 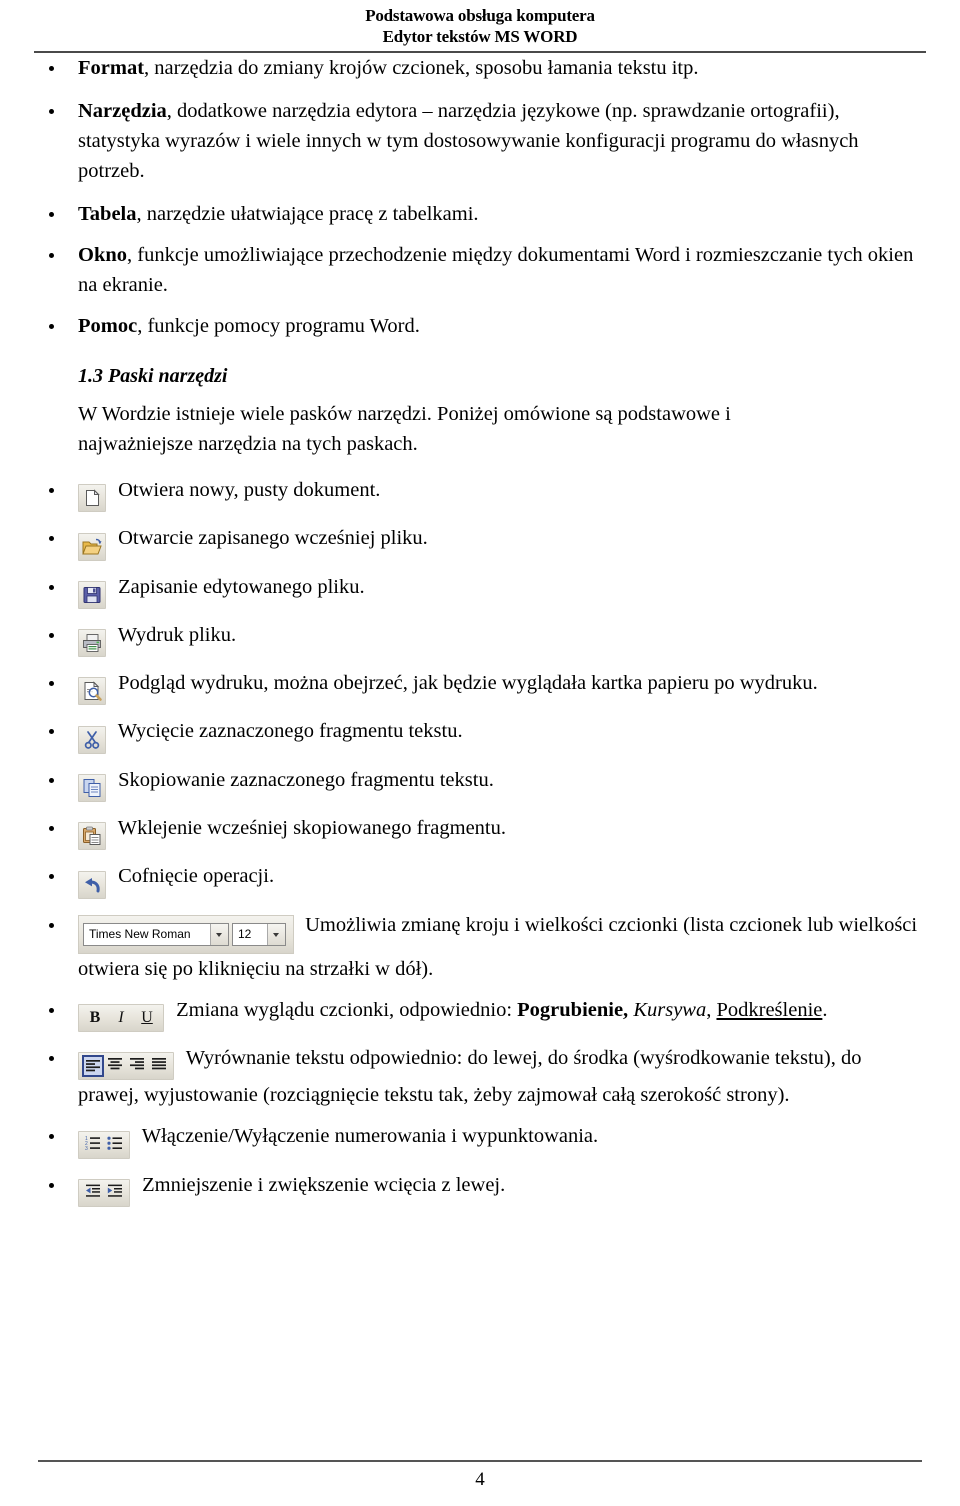 What do you see at coordinates (115, 1193) in the screenshot?
I see `increase-indent-icon` at bounding box center [115, 1193].